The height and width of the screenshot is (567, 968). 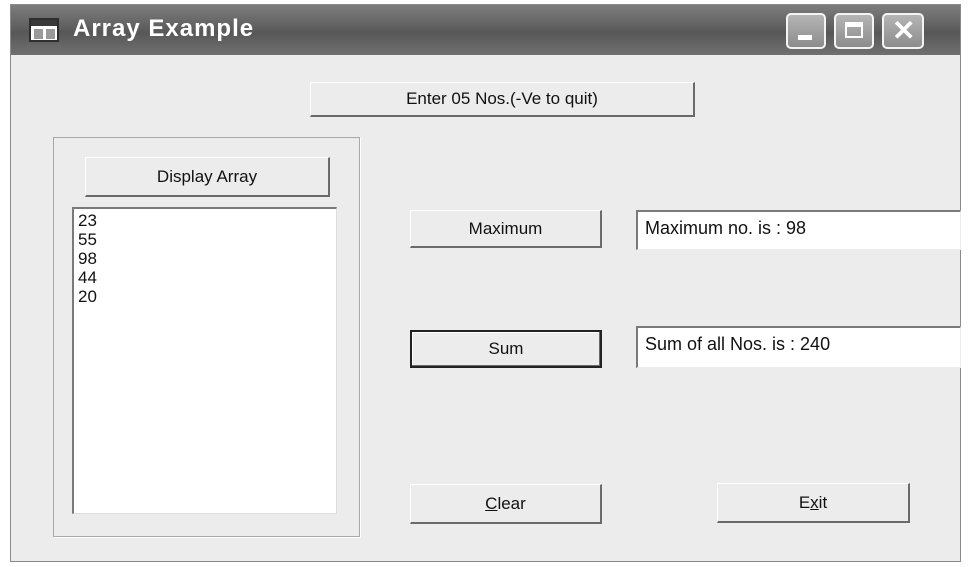 What do you see at coordinates (207, 239) in the screenshot?
I see `list-item: 55` at bounding box center [207, 239].